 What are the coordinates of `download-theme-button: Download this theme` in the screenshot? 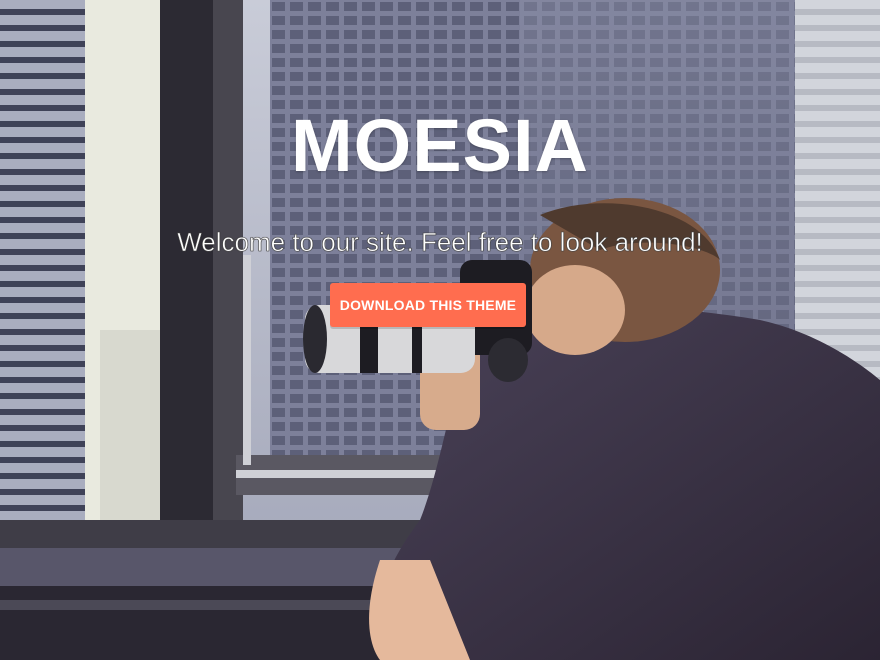 It's located at (428, 305).